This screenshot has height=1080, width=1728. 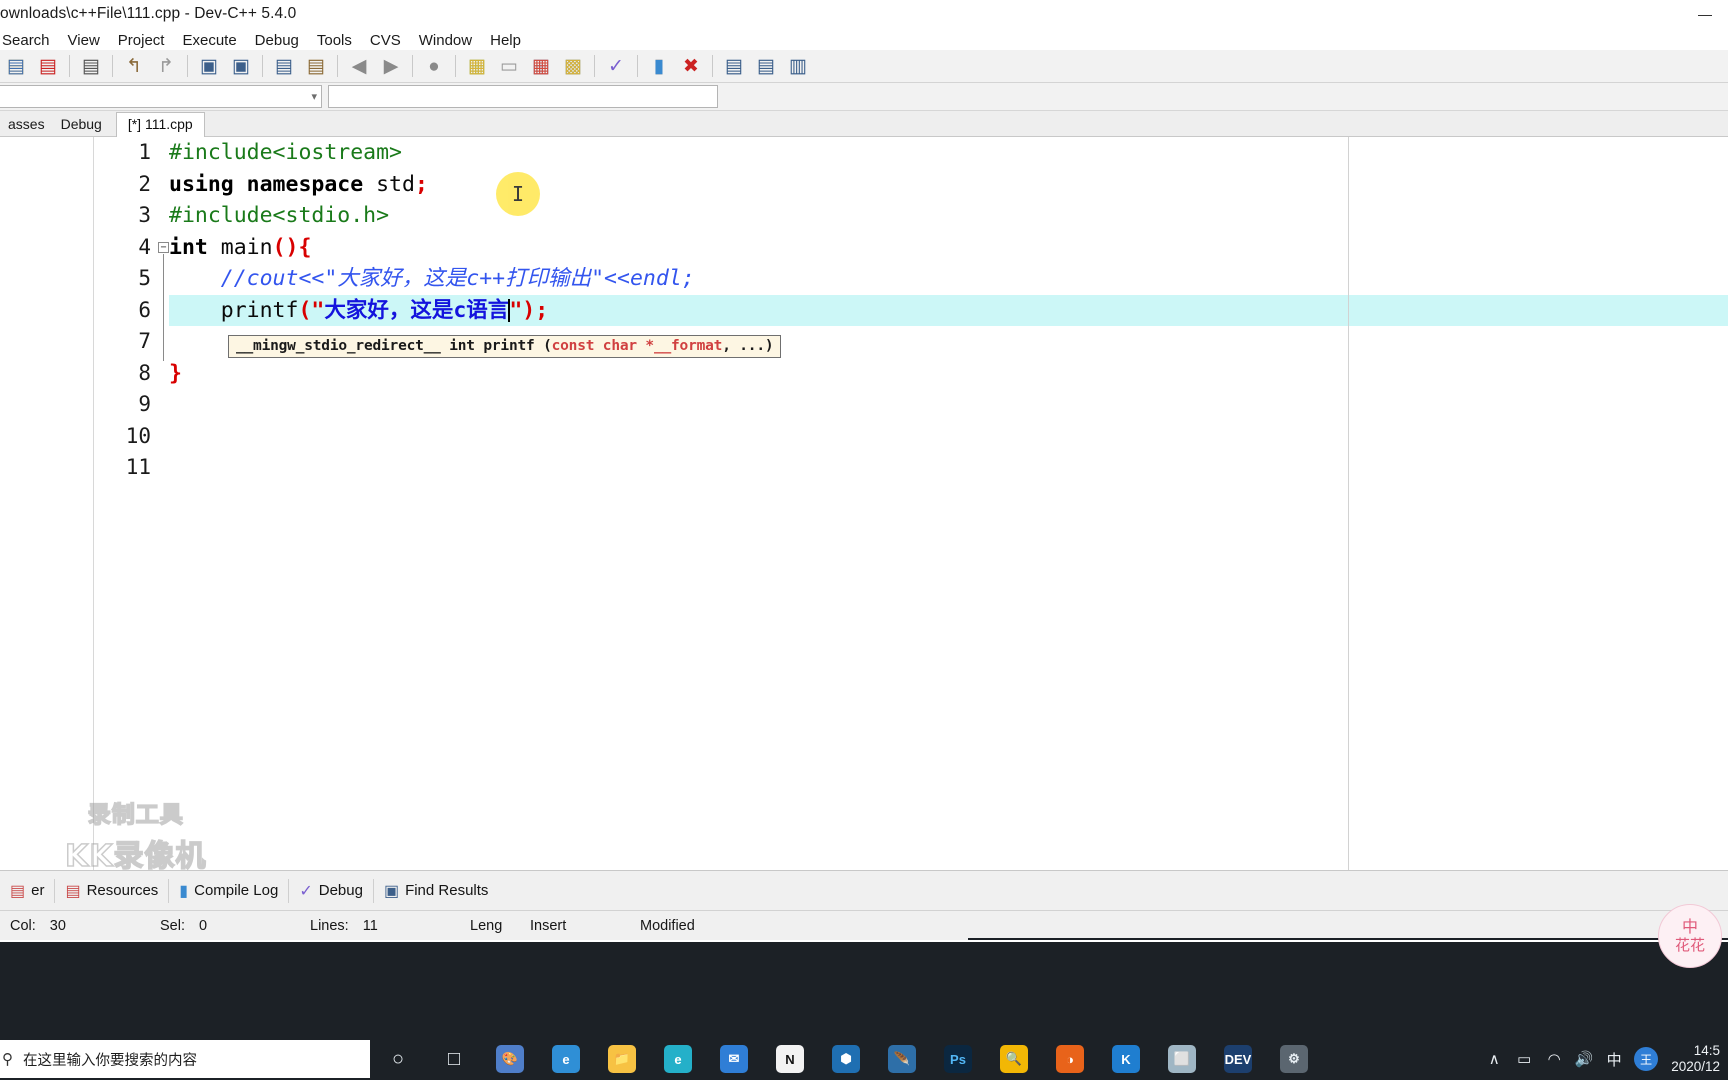 I want to click on line-number: 10, so click(x=138, y=435).